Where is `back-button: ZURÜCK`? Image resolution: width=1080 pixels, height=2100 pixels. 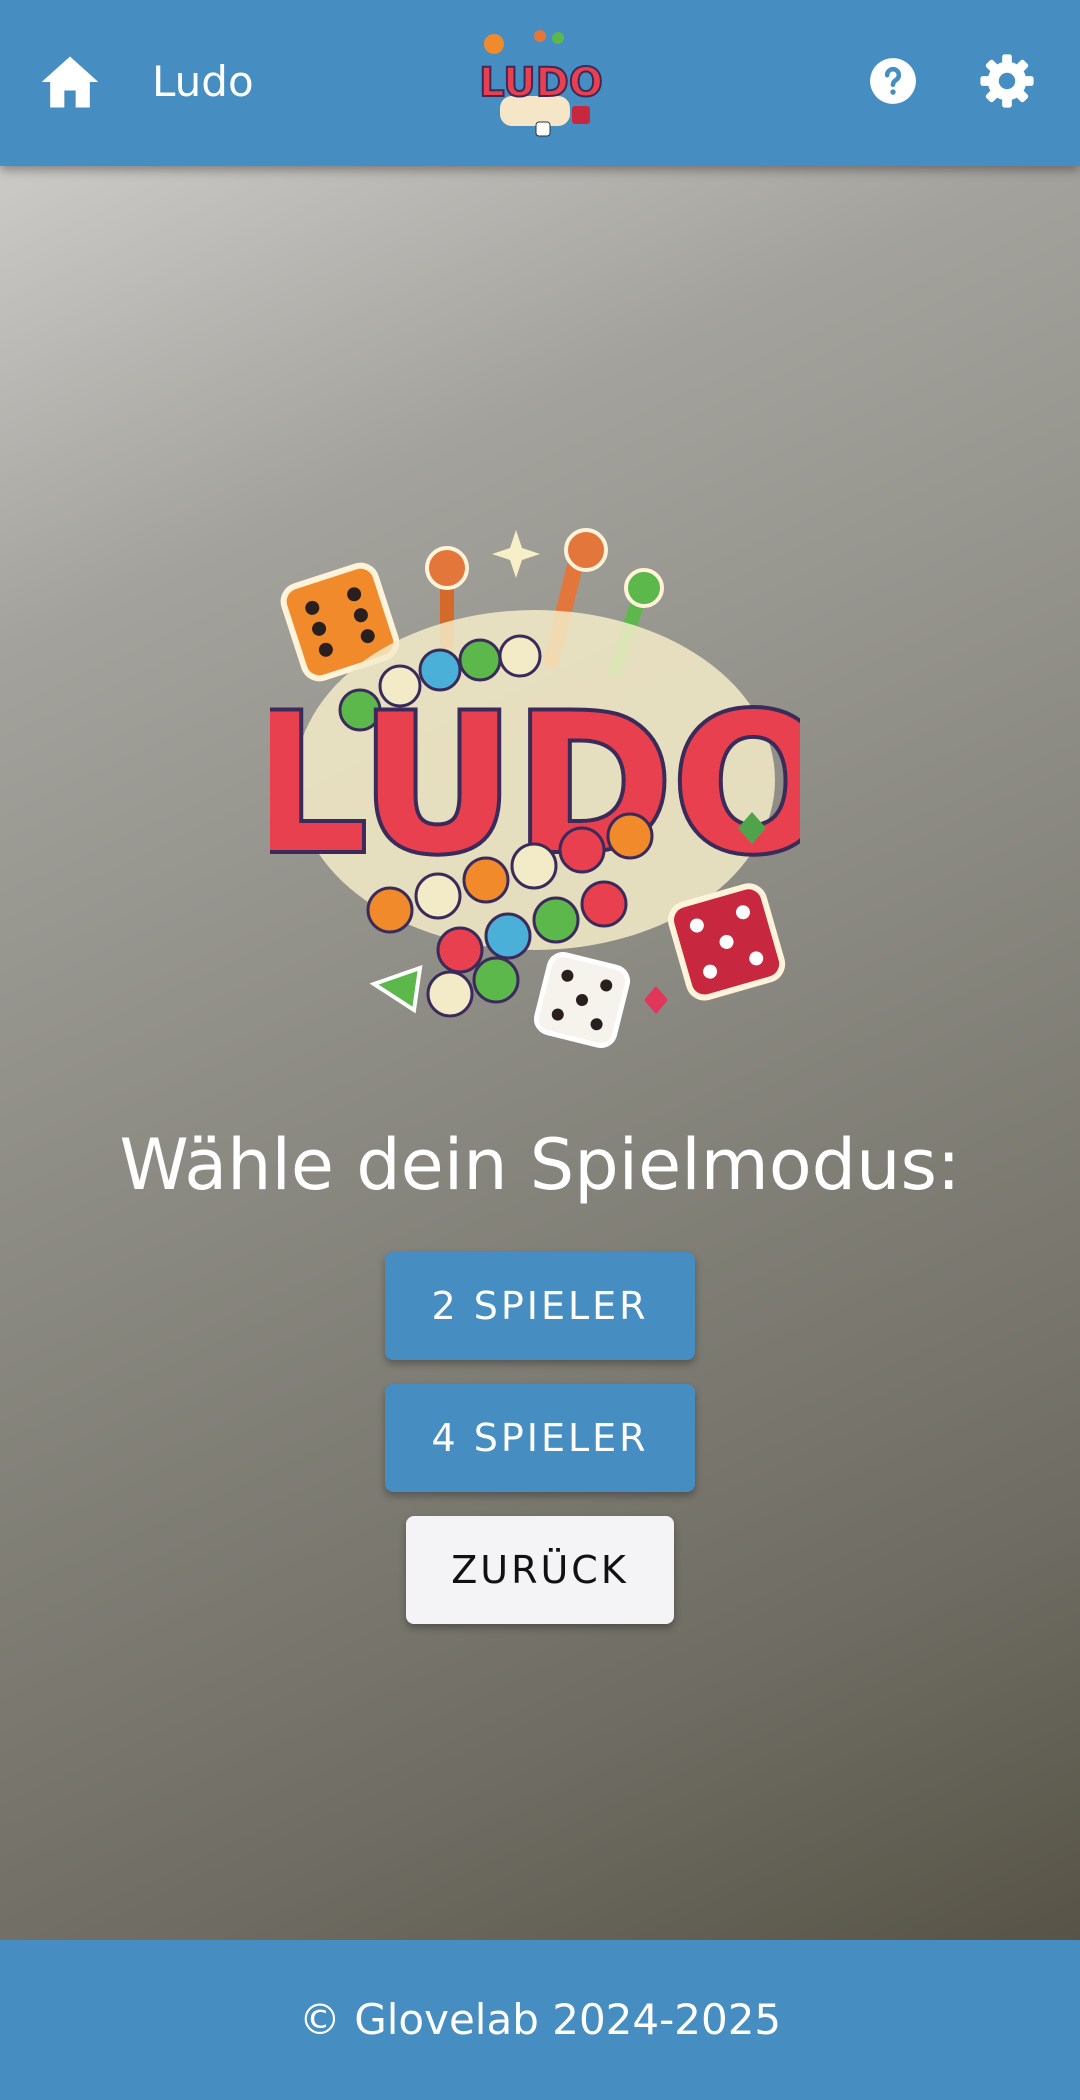 back-button: ZURÜCK is located at coordinates (540, 1570).